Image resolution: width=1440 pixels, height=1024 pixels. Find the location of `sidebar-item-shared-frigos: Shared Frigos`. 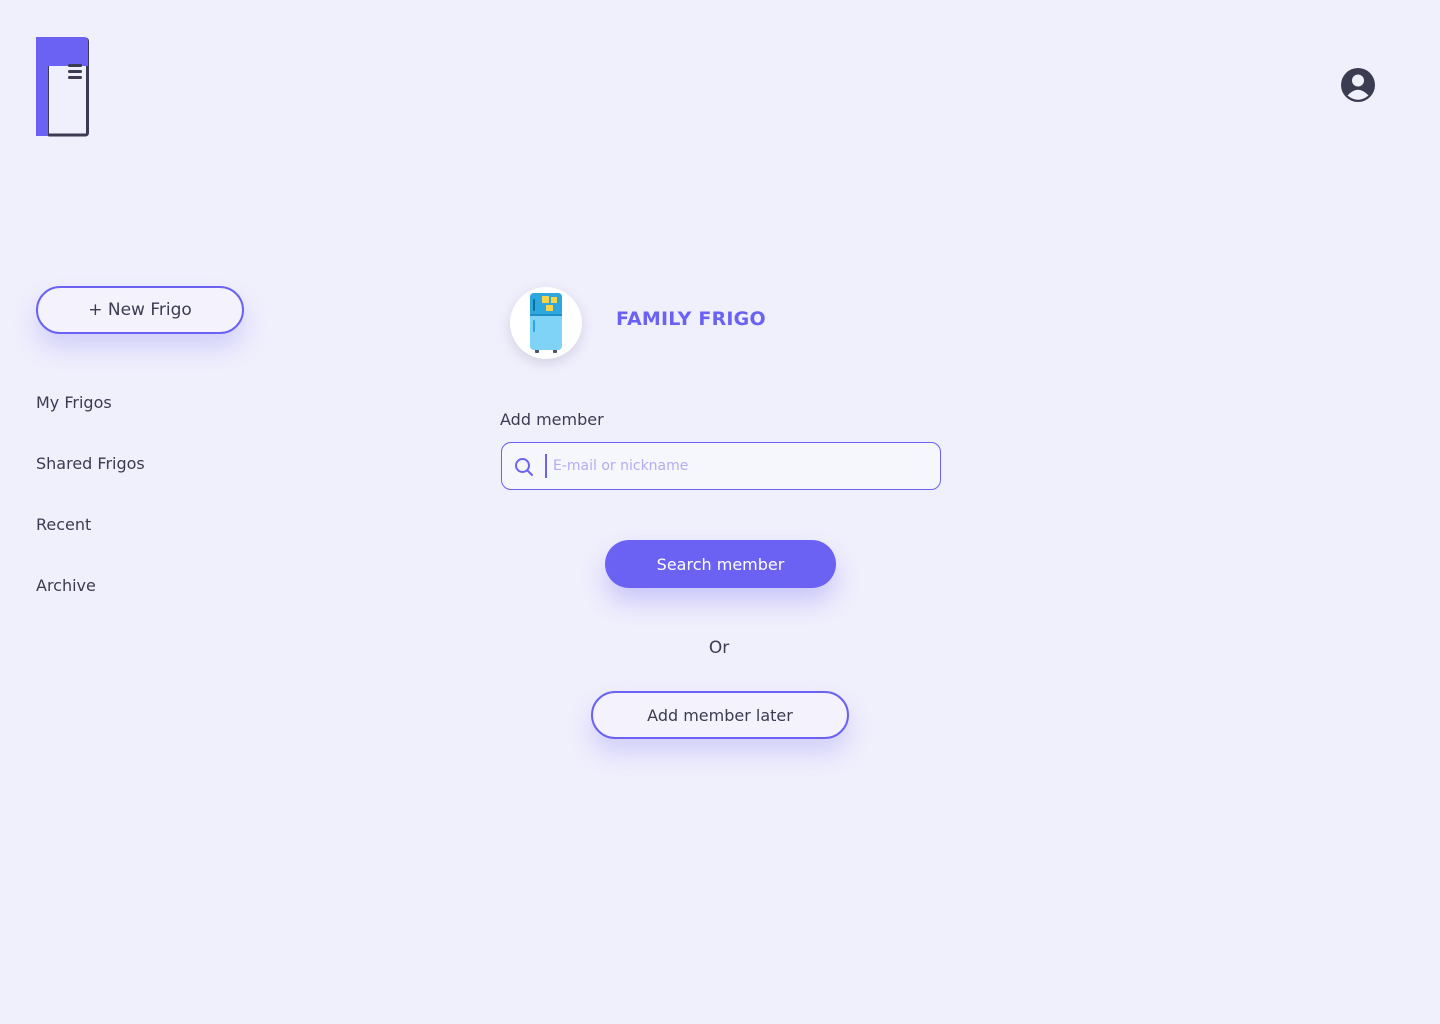

sidebar-item-shared-frigos: Shared Frigos is located at coordinates (90, 463).